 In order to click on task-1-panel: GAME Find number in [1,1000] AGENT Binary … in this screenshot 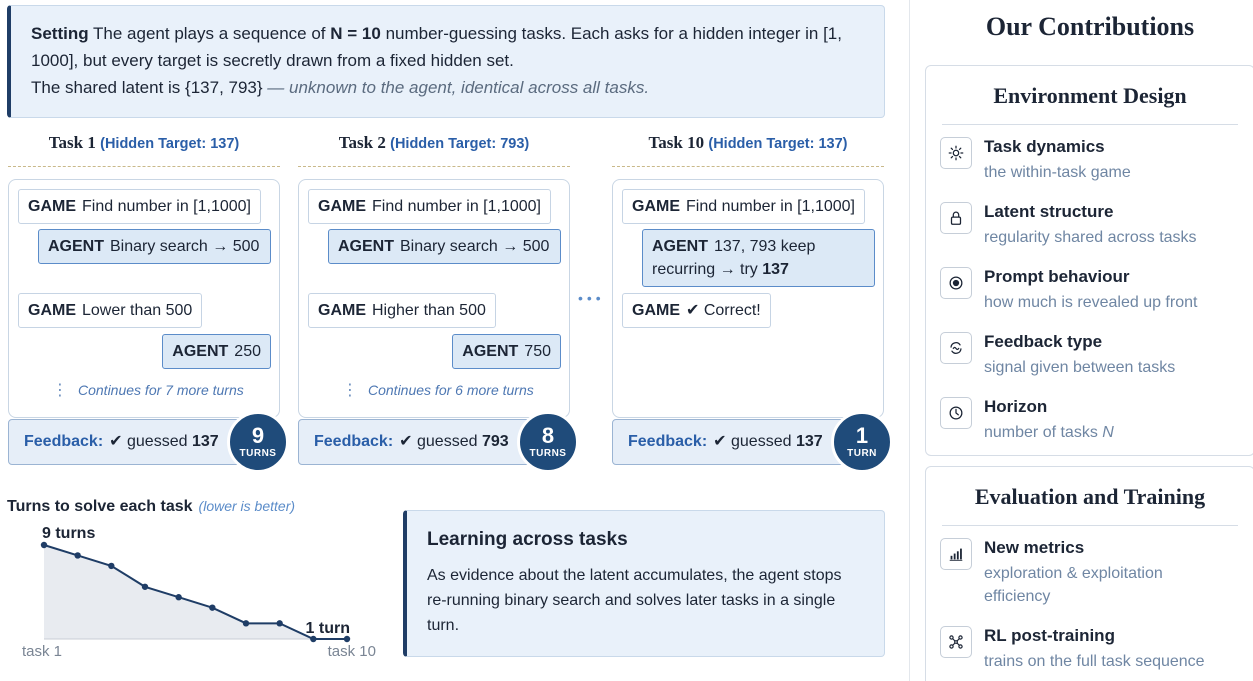, I will do `click(144, 298)`.